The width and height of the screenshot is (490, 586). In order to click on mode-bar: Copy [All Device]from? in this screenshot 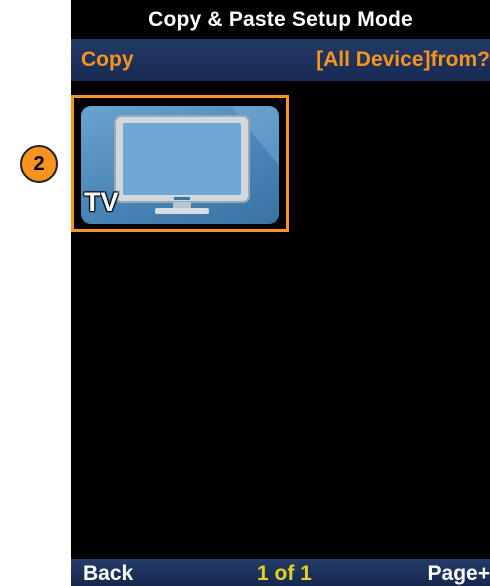, I will do `click(280, 60)`.